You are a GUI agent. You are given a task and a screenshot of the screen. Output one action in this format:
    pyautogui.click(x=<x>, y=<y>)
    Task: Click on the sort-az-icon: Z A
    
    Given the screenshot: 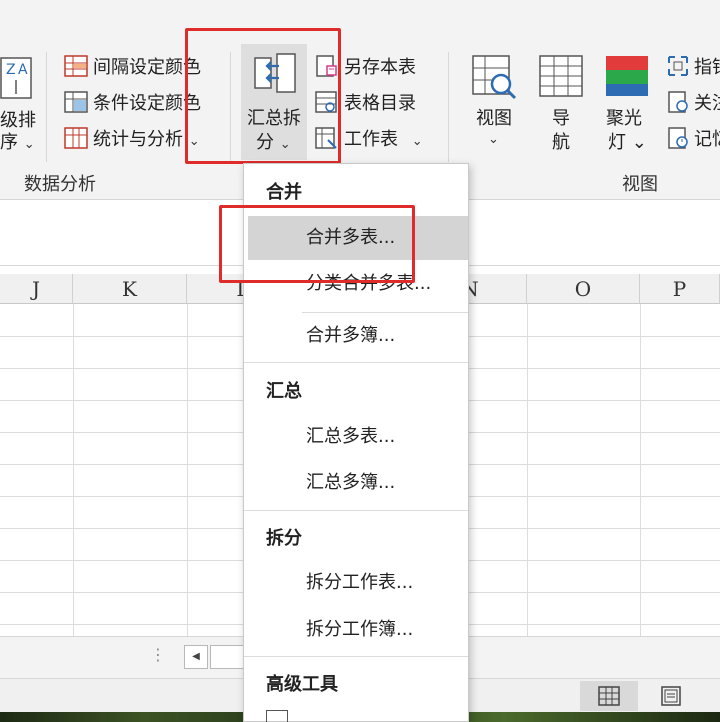 What is the action you would take?
    pyautogui.click(x=17, y=78)
    